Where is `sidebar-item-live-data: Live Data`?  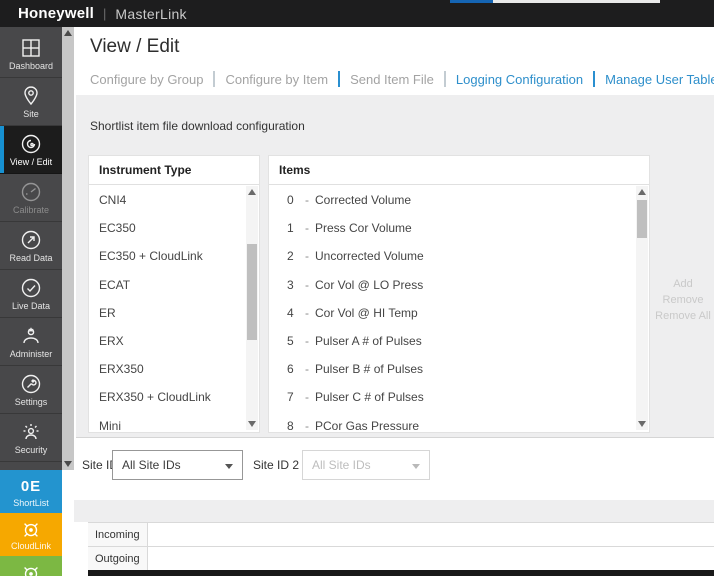
sidebar-item-live-data: Live Data is located at coordinates (31, 294).